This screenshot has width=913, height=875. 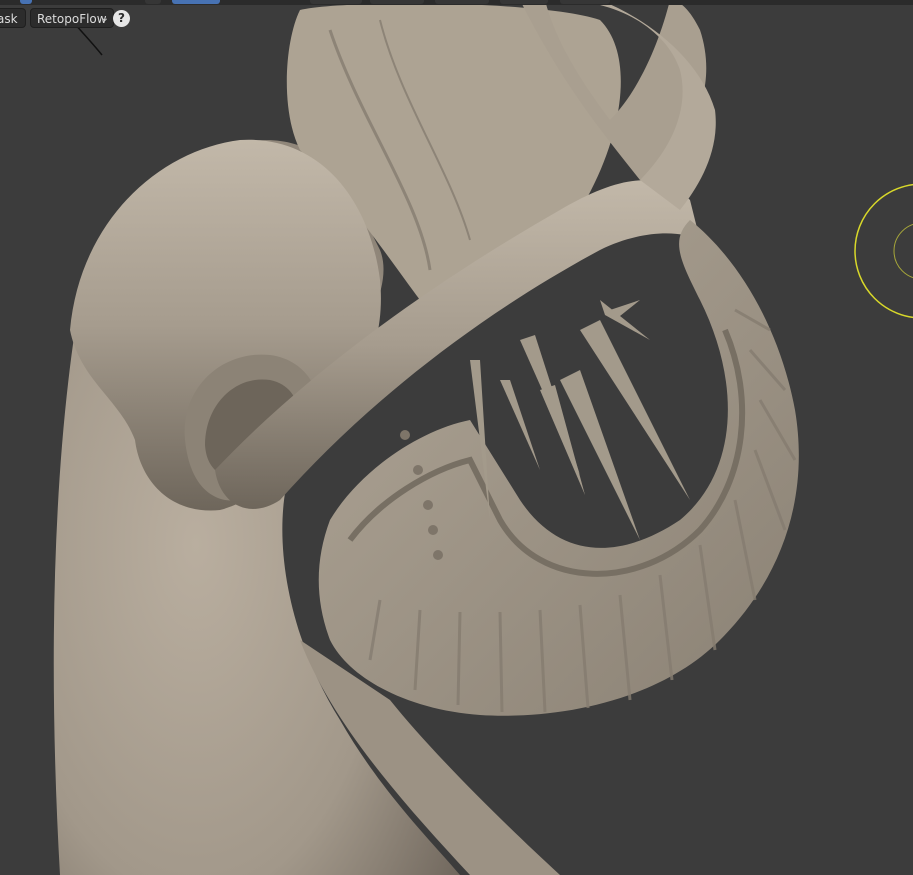 I want to click on retopoflow-menu-label: RetopoFlow, so click(x=72, y=19).